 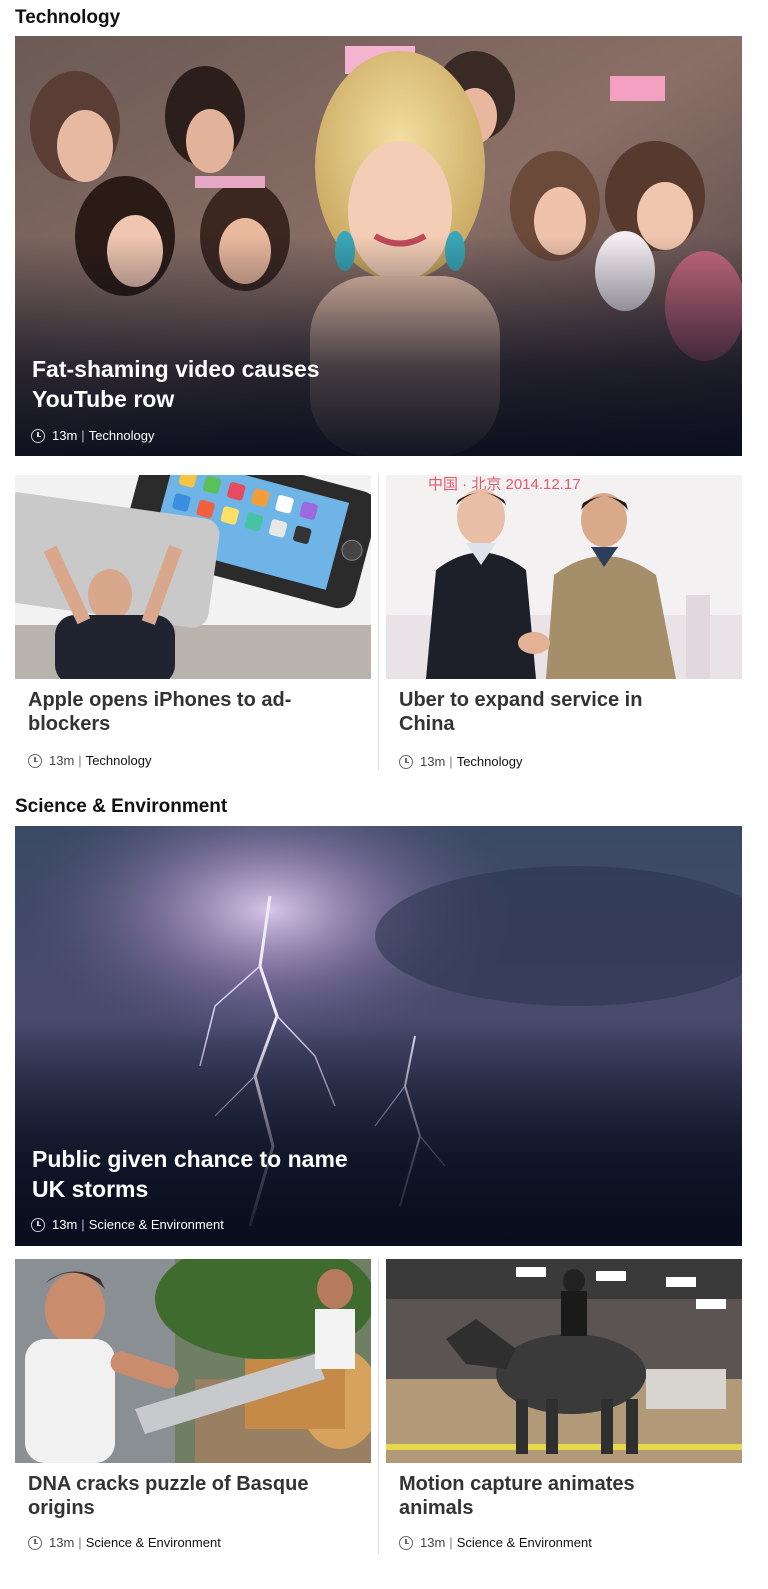 What do you see at coordinates (178, 1496) in the screenshot?
I see `story-headline: DNA cracks puzzle of Basque origins` at bounding box center [178, 1496].